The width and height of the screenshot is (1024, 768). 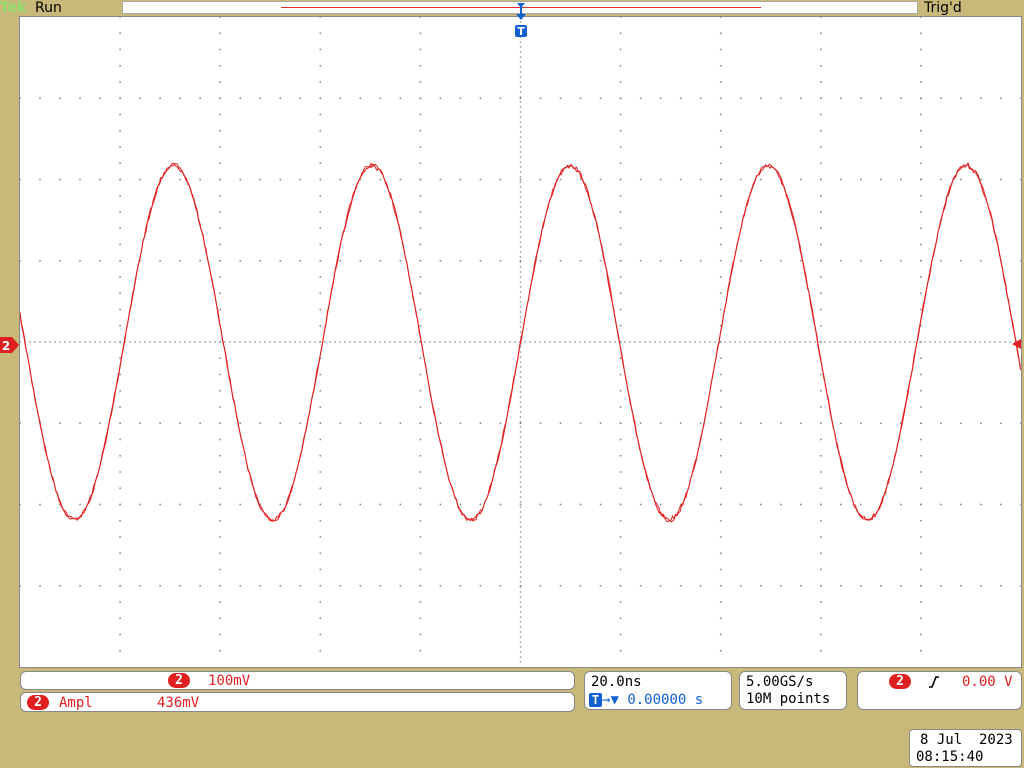 What do you see at coordinates (297, 680) in the screenshot?
I see `channel2-vertical-readout: 2 100mV` at bounding box center [297, 680].